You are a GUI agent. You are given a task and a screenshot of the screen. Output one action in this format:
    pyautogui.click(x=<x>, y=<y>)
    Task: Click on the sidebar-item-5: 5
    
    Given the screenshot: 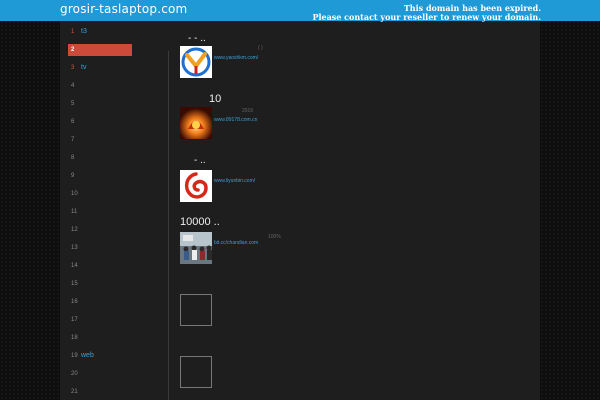 What is the action you would take?
    pyautogui.click(x=100, y=104)
    